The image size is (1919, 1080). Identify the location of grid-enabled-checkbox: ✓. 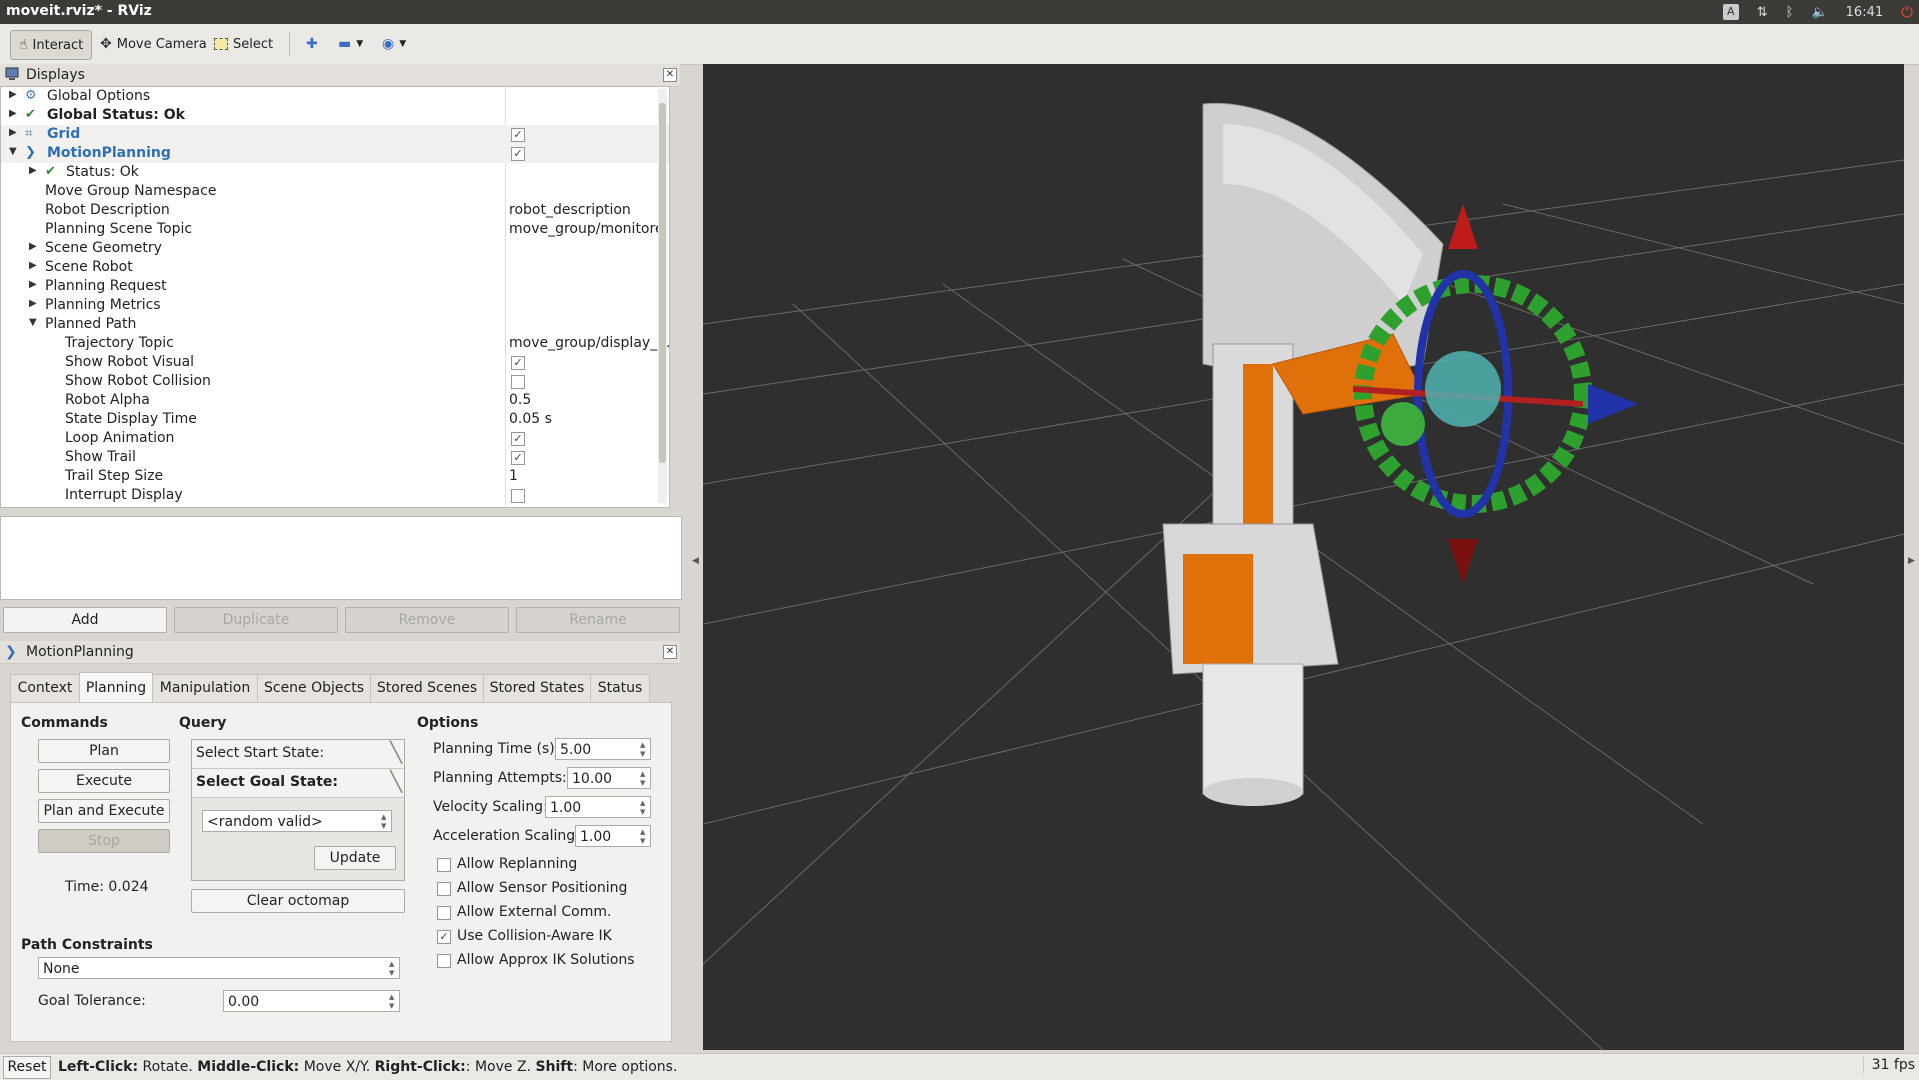
(518, 135).